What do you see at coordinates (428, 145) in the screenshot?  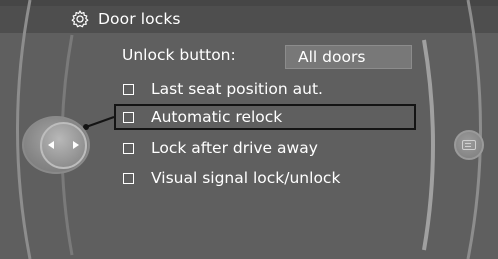 I see `right-scroll-arc` at bounding box center [428, 145].